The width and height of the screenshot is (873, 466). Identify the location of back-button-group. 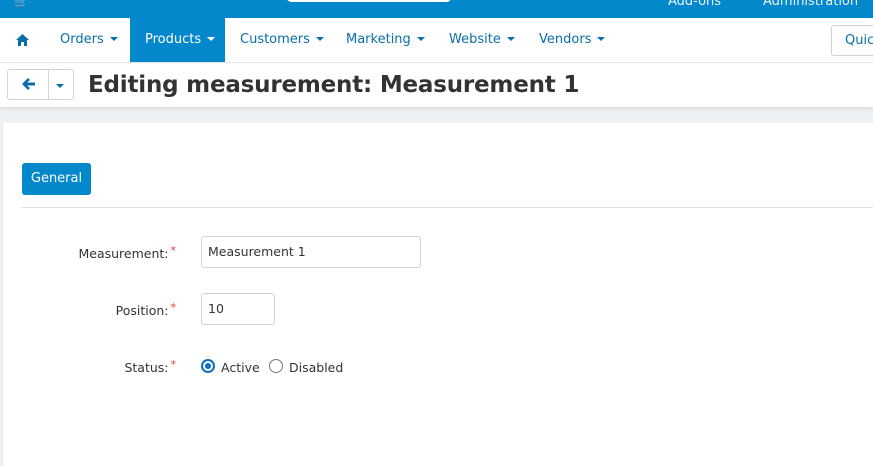
(40, 84).